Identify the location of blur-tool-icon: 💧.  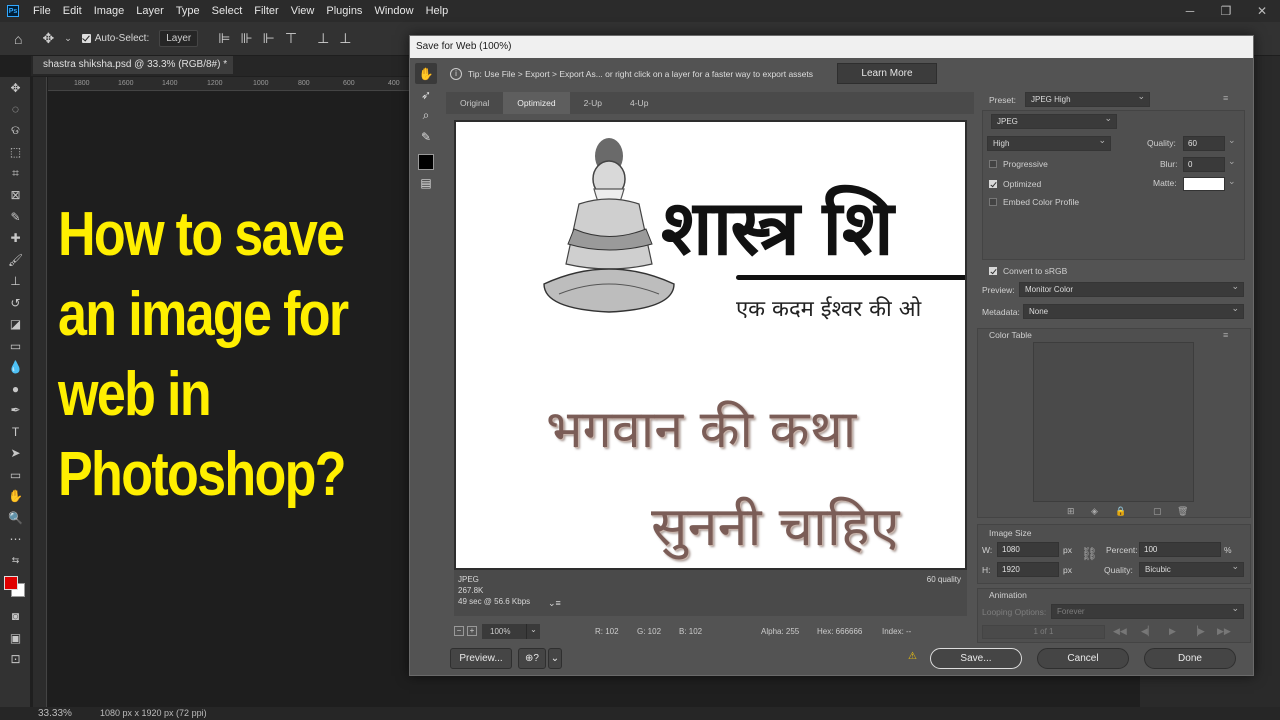
(15, 368).